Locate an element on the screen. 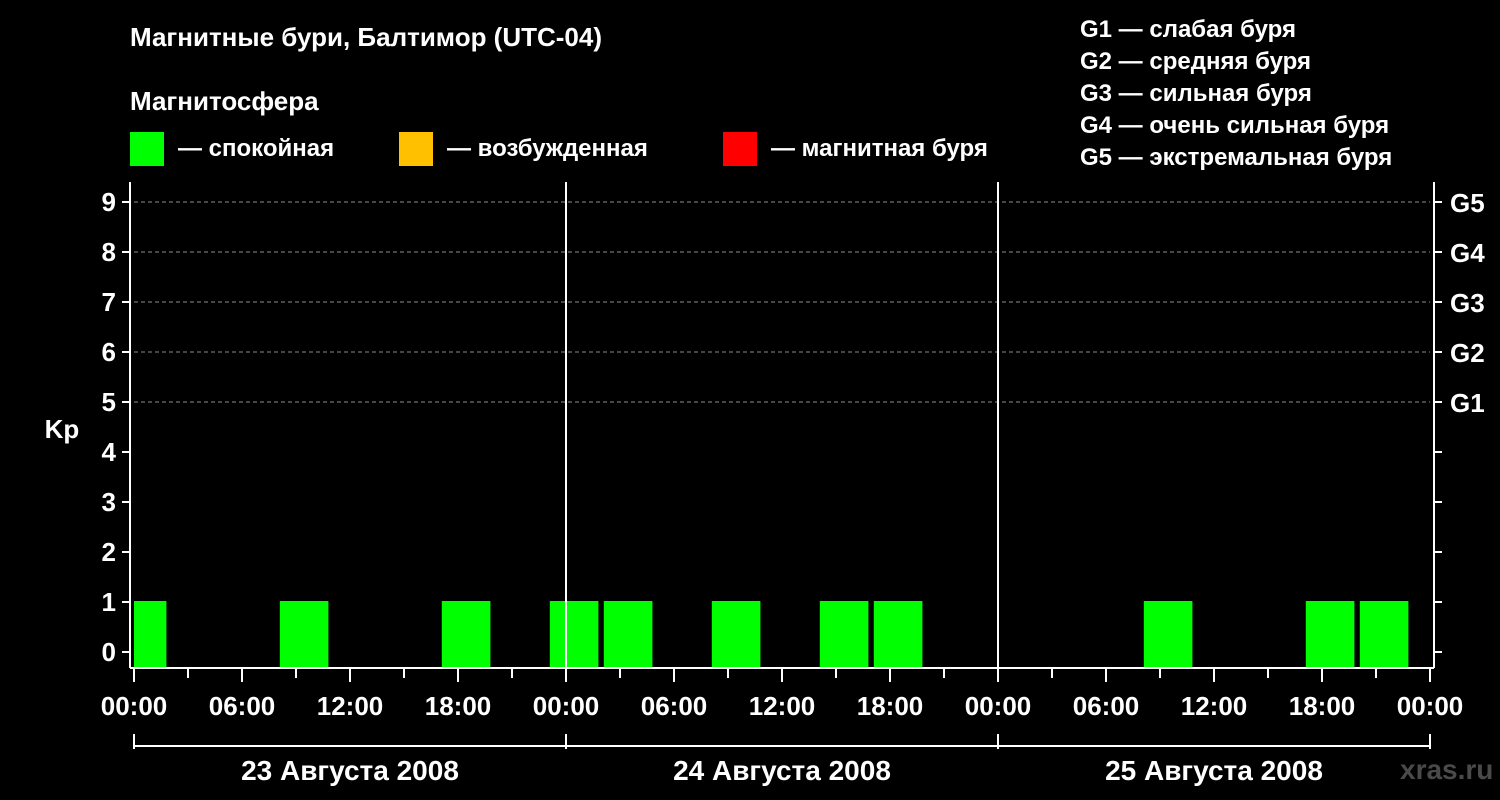 The height and width of the screenshot is (800, 1500). day-label: 24 Августа 2008 is located at coordinates (782, 770).